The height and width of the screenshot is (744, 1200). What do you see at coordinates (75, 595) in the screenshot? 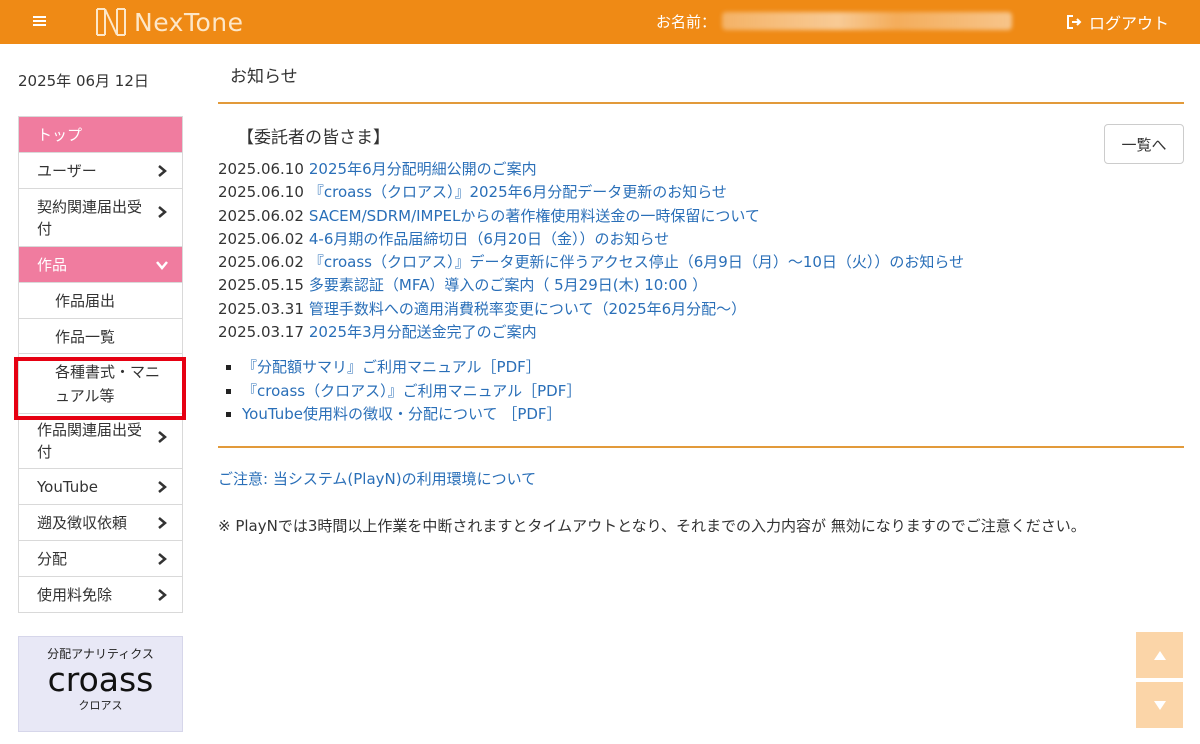
I see `sidebar-item-label: 使用料免除` at bounding box center [75, 595].